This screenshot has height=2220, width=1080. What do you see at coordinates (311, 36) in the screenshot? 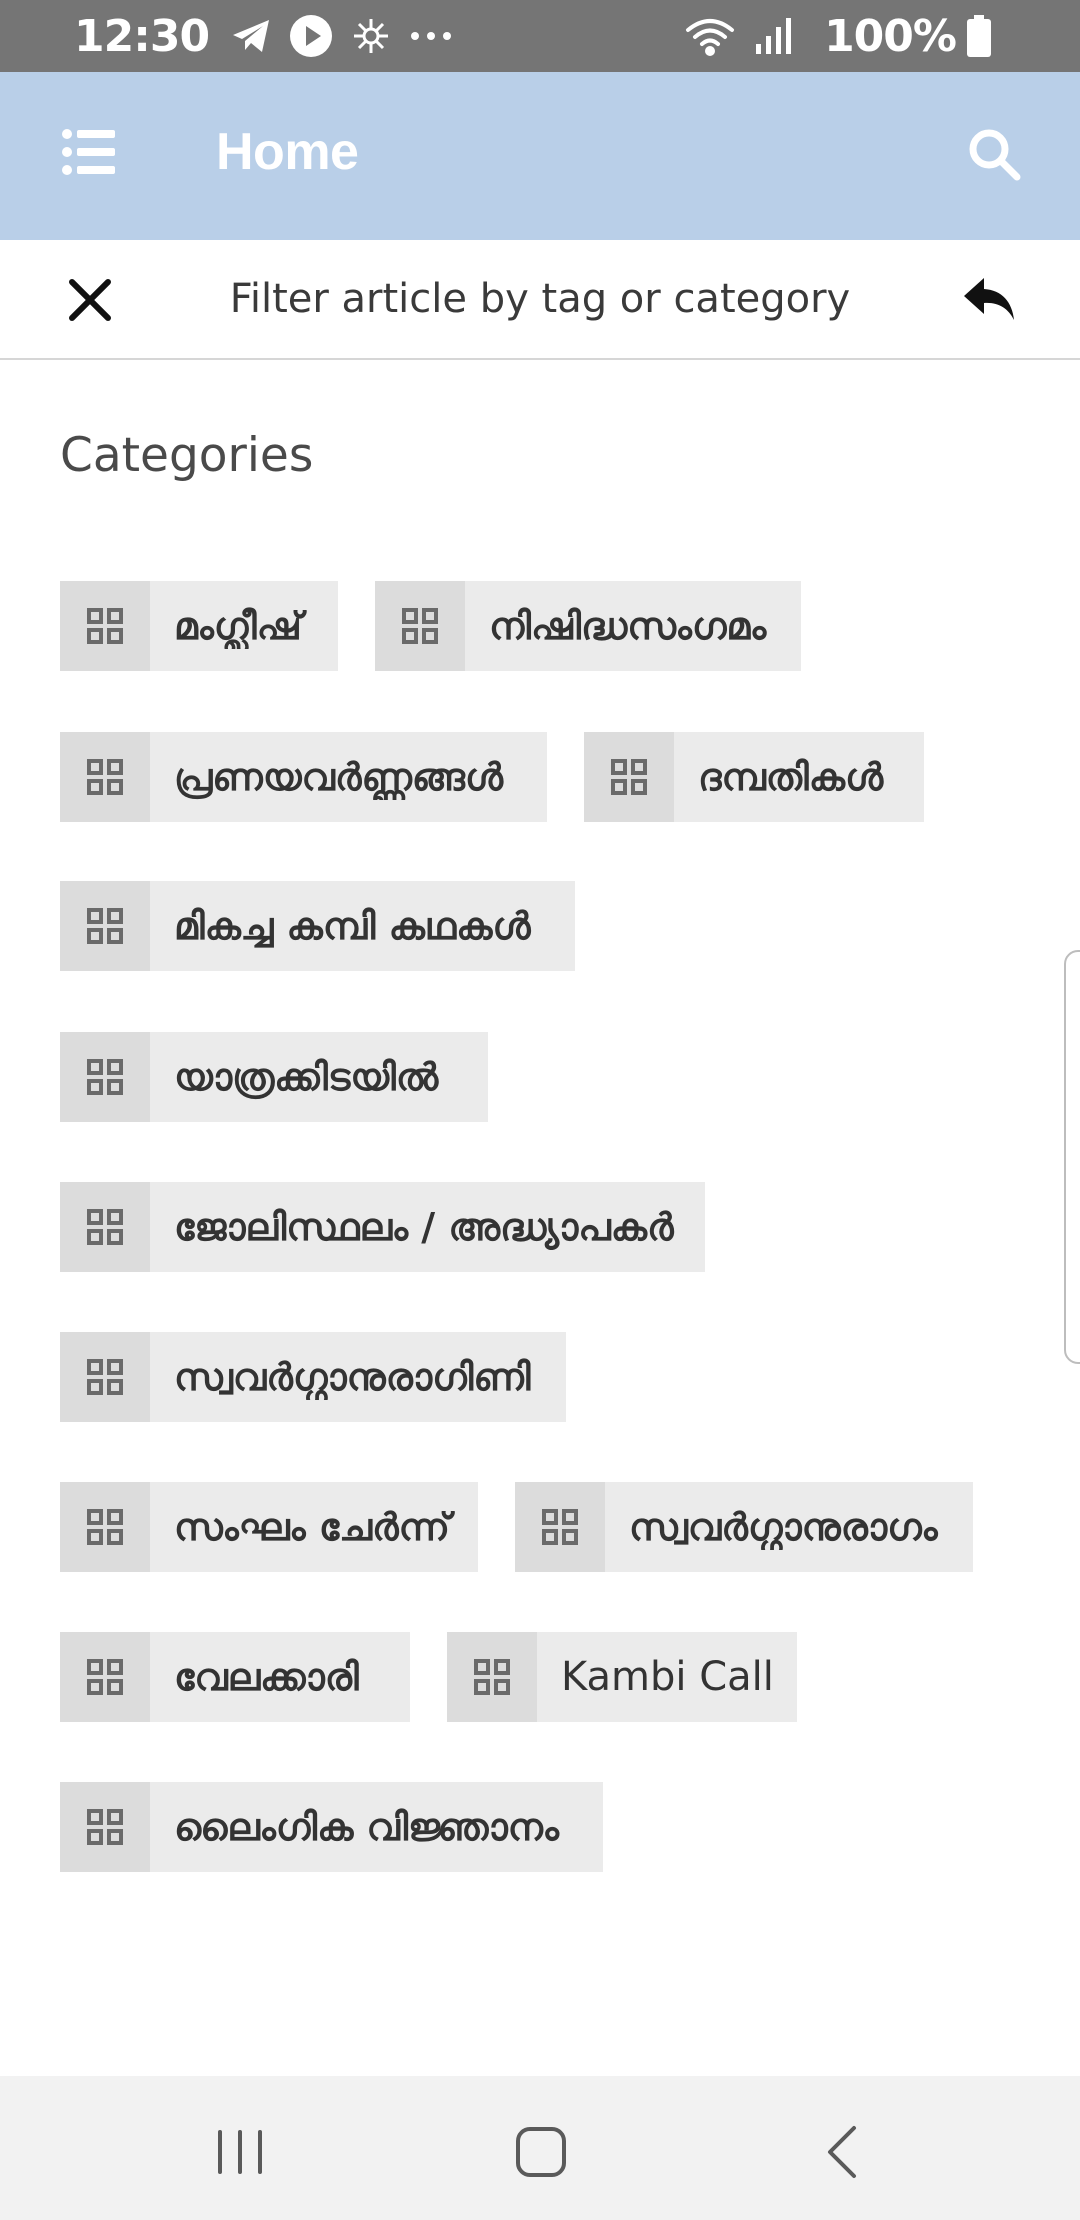
I see `play-icon` at bounding box center [311, 36].